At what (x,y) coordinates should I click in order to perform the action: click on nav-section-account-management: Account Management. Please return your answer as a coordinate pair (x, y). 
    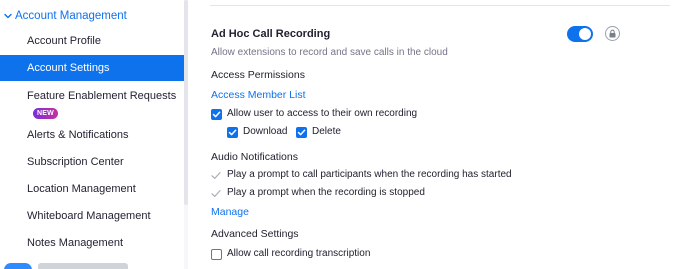
    Looking at the image, I should click on (92, 16).